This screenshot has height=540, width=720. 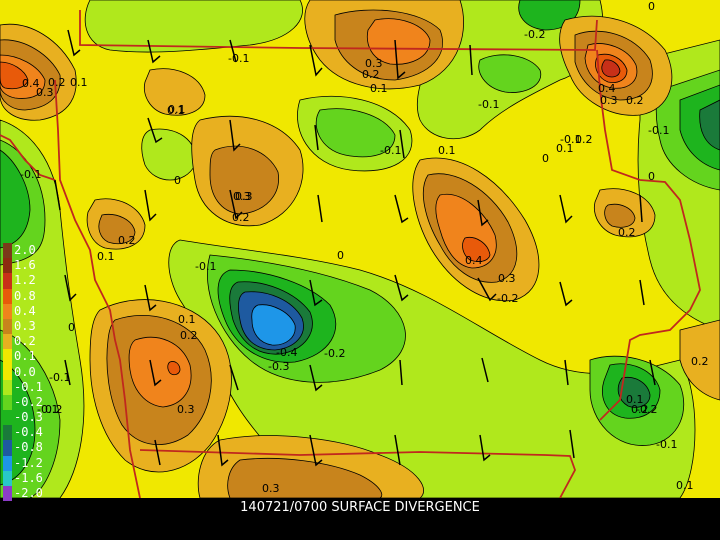 What do you see at coordinates (28, 493) in the screenshot?
I see `legend-label: -2.0` at bounding box center [28, 493].